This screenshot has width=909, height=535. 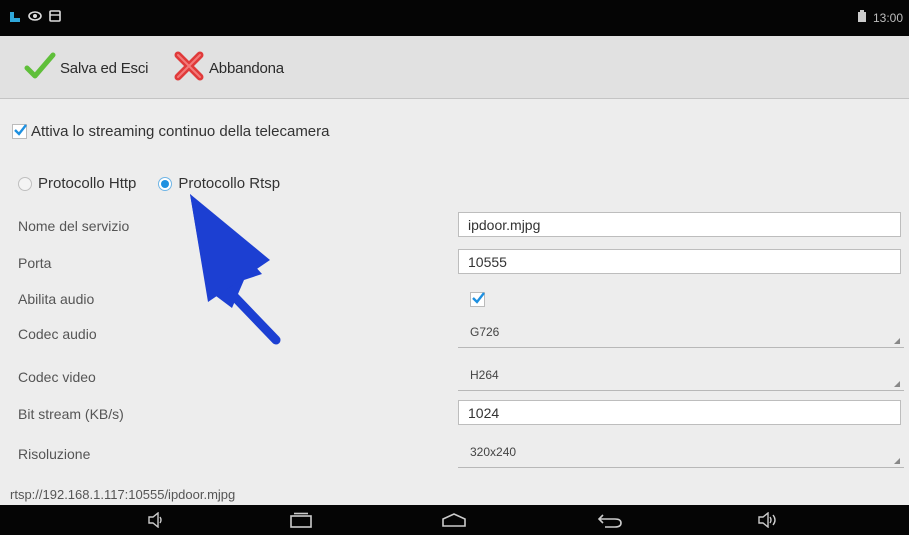 What do you see at coordinates (768, 522) in the screenshot?
I see `volume-up-icon` at bounding box center [768, 522].